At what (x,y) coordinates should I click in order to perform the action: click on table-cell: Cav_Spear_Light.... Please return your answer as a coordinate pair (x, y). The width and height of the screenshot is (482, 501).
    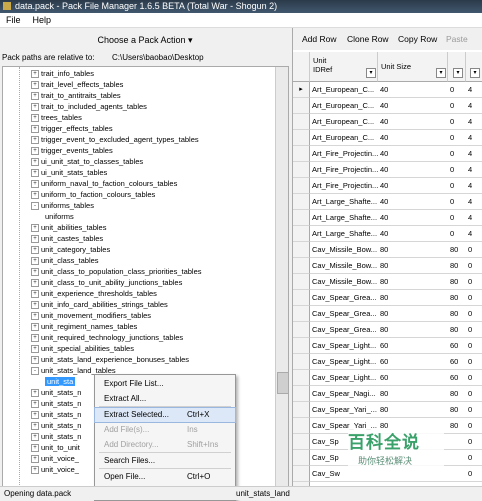
    Looking at the image, I should click on (344, 362).